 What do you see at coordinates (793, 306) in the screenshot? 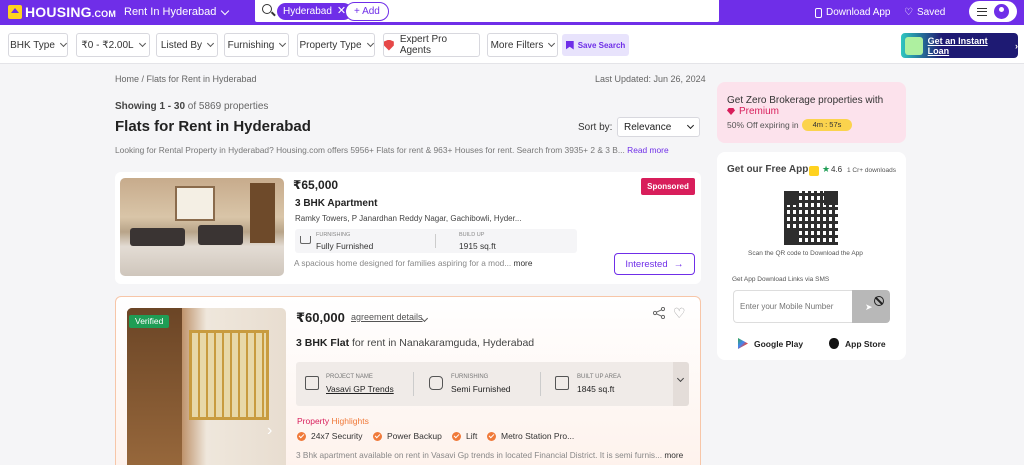
I see `mobile-number-input` at bounding box center [793, 306].